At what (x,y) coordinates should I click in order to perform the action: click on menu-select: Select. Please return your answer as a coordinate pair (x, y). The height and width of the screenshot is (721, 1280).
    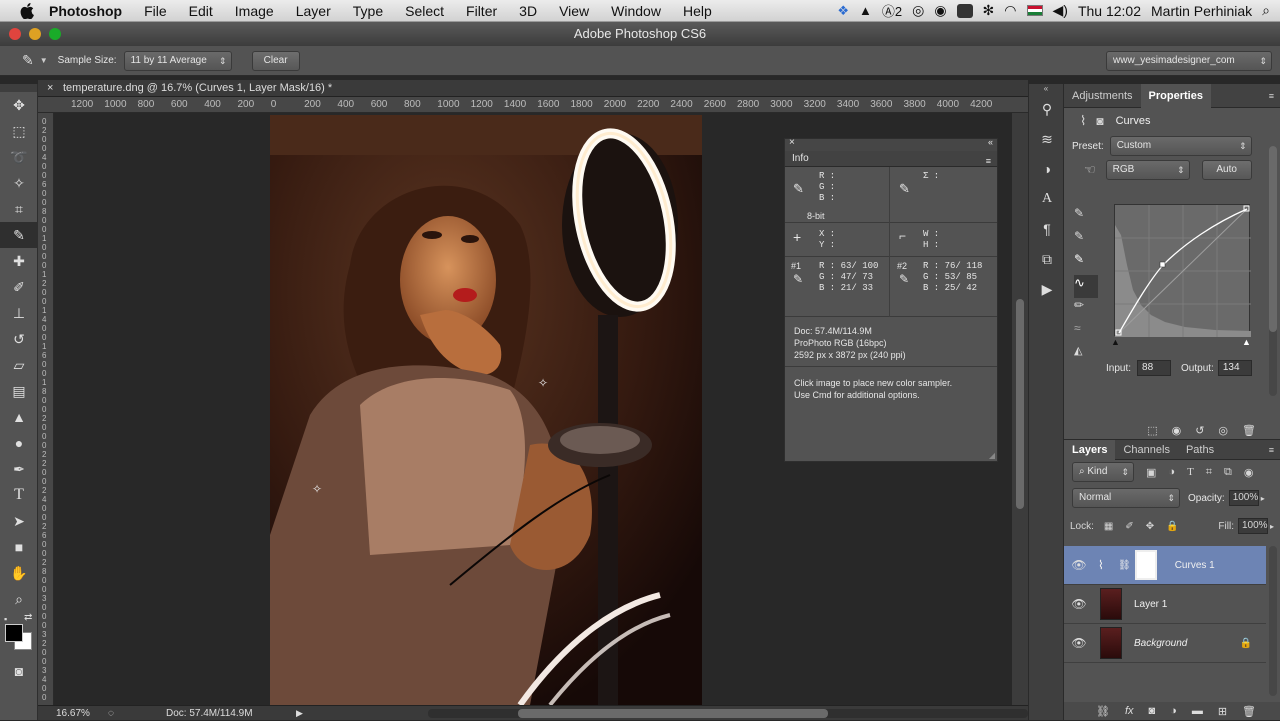
    Looking at the image, I should click on (424, 11).